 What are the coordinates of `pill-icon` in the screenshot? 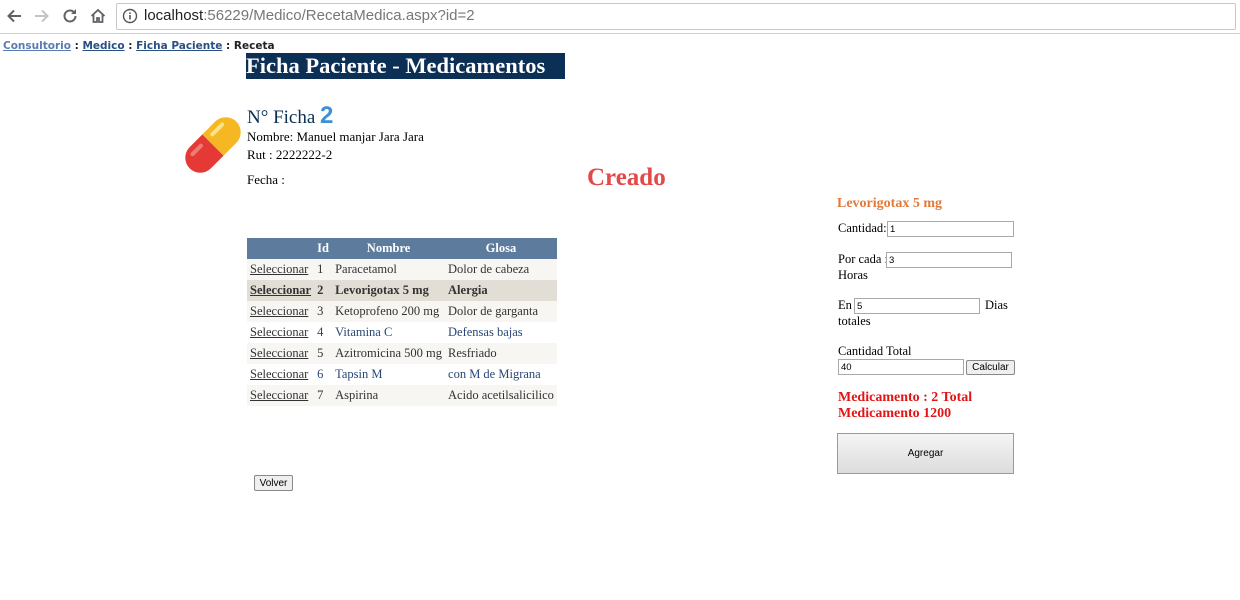 It's located at (213, 145).